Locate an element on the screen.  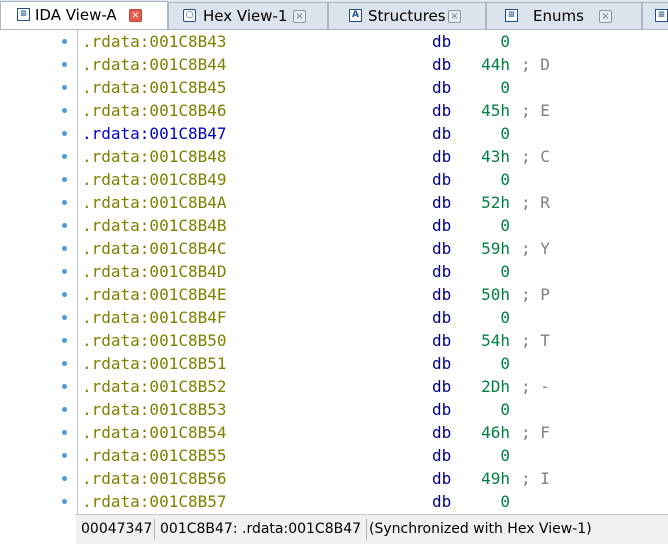
operand: 52h is located at coordinates (488, 202).